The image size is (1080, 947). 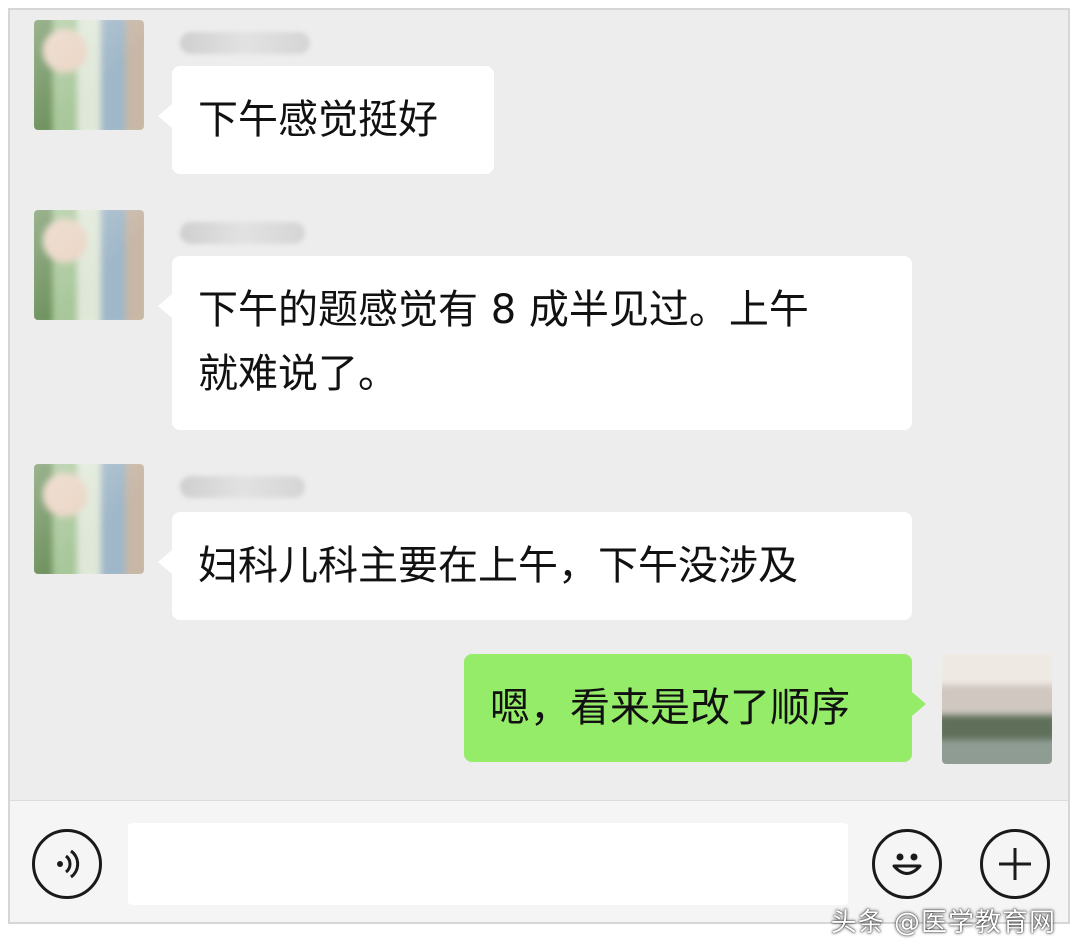 What do you see at coordinates (535, 566) in the screenshot?
I see `message-bubble: 妇科儿科主要在上午，下午没涉及` at bounding box center [535, 566].